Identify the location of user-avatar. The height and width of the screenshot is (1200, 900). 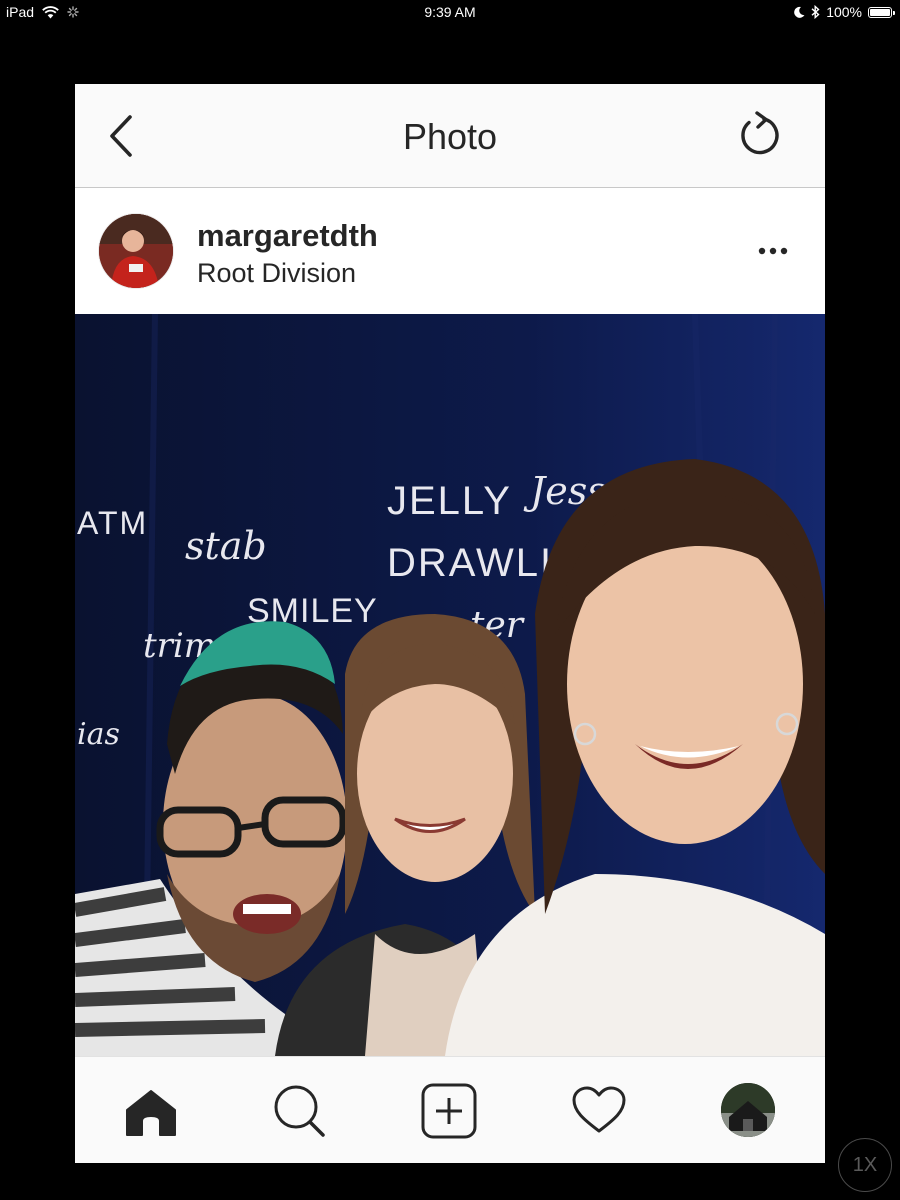
(136, 251).